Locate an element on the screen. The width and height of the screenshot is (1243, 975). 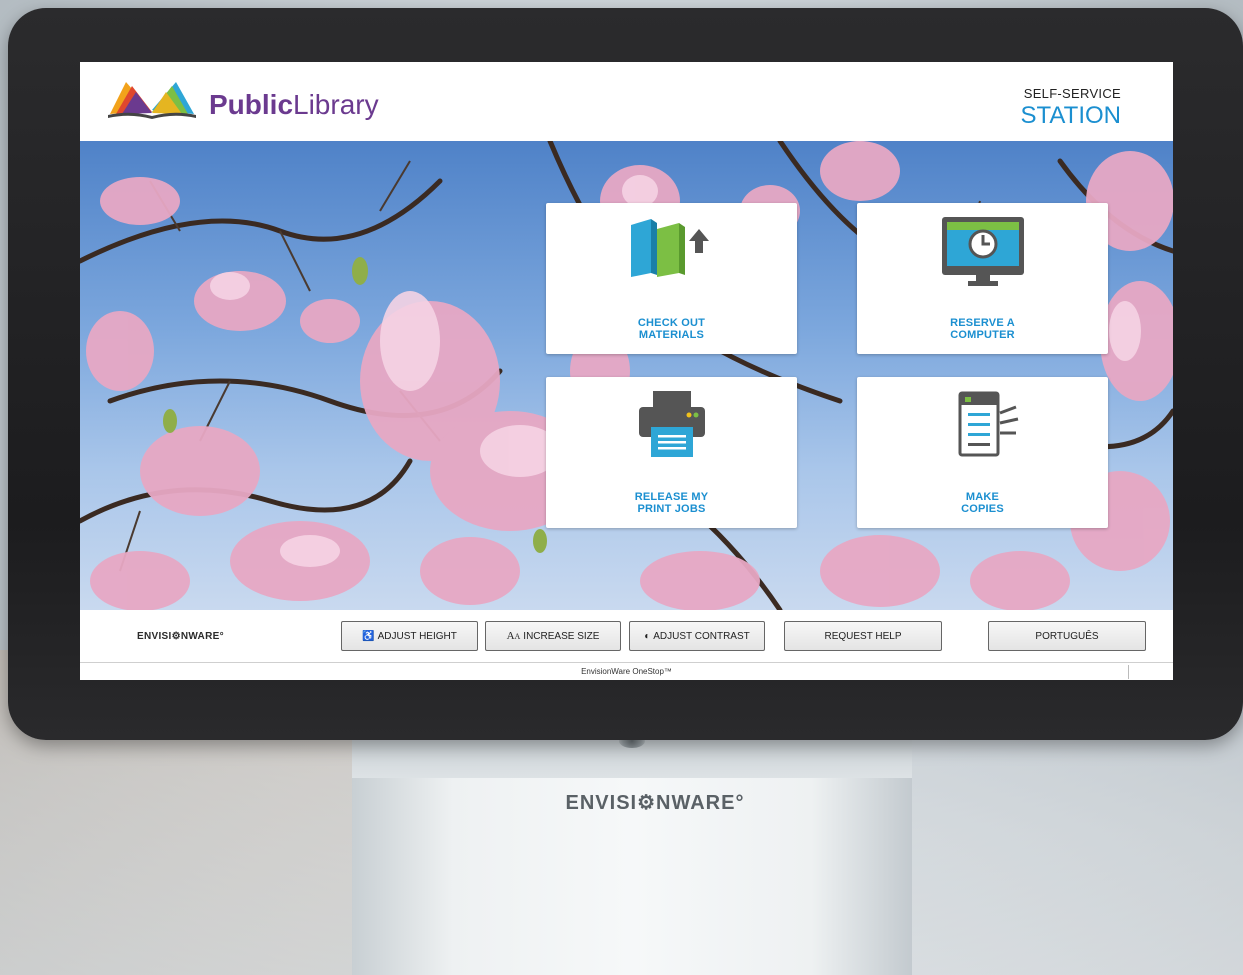
request-help-button: REQUEST HELP is located at coordinates (863, 636).